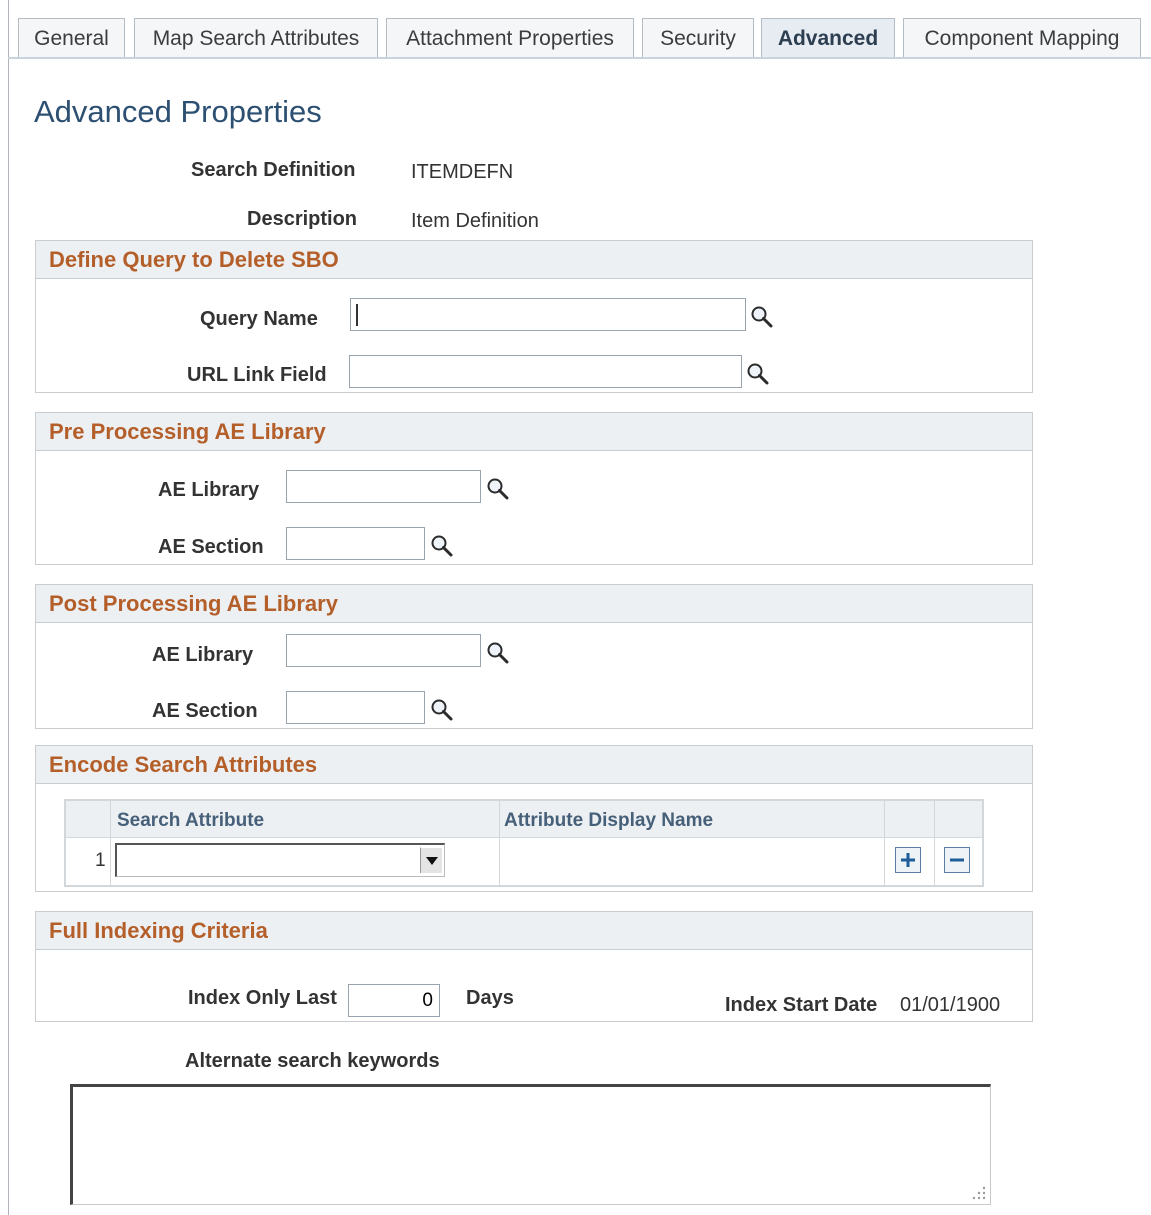 Image resolution: width=1151 pixels, height=1215 pixels. Describe the element at coordinates (302, 219) in the screenshot. I see `description-label: Description` at that location.